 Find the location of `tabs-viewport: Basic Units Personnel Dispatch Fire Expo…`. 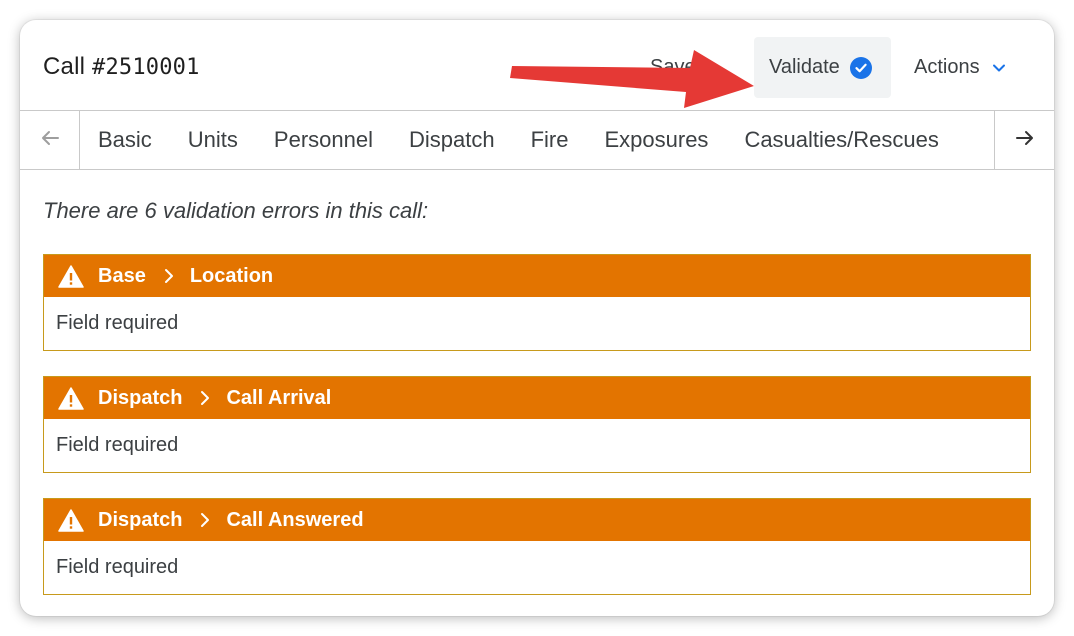

tabs-viewport: Basic Units Personnel Dispatch Fire Expo… is located at coordinates (537, 140).